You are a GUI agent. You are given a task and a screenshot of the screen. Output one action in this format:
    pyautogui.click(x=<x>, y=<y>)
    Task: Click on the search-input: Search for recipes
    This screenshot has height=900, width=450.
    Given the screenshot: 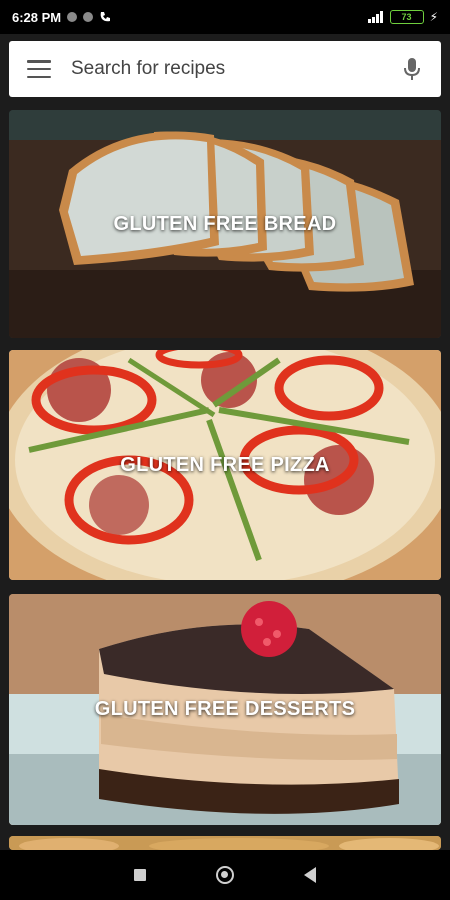 What is the action you would take?
    pyautogui.click(x=236, y=69)
    